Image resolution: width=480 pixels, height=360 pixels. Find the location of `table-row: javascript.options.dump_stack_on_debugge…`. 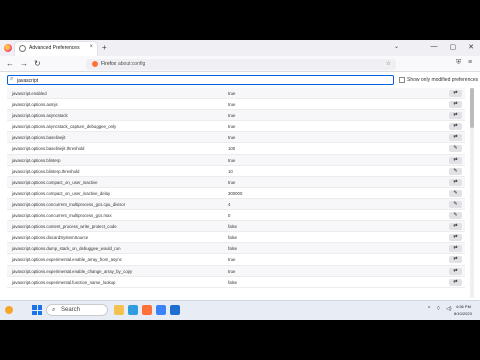

table-row: javascript.options.dump_stack_on_debugge… is located at coordinates (236, 249).